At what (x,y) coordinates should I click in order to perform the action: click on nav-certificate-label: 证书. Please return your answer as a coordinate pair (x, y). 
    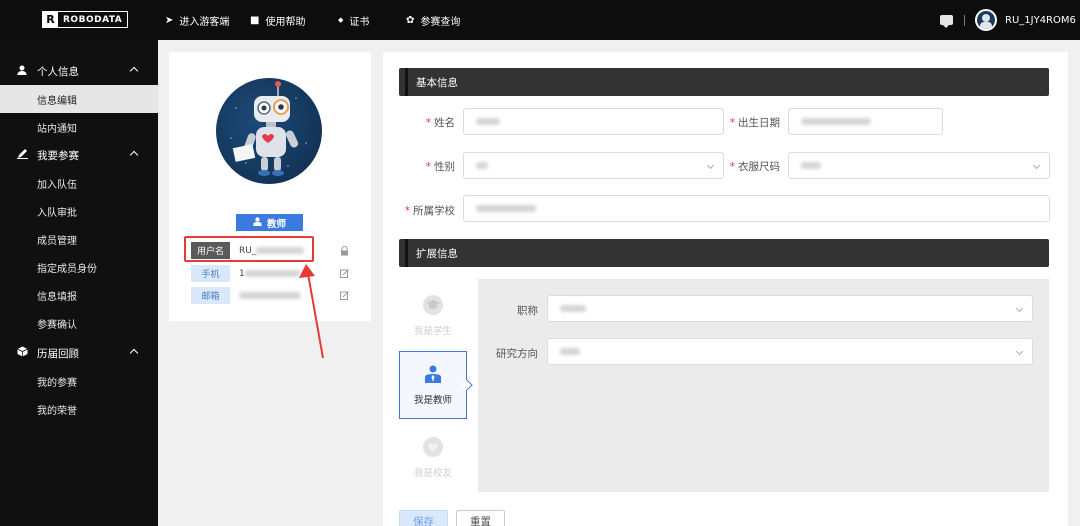
    Looking at the image, I should click on (359, 22).